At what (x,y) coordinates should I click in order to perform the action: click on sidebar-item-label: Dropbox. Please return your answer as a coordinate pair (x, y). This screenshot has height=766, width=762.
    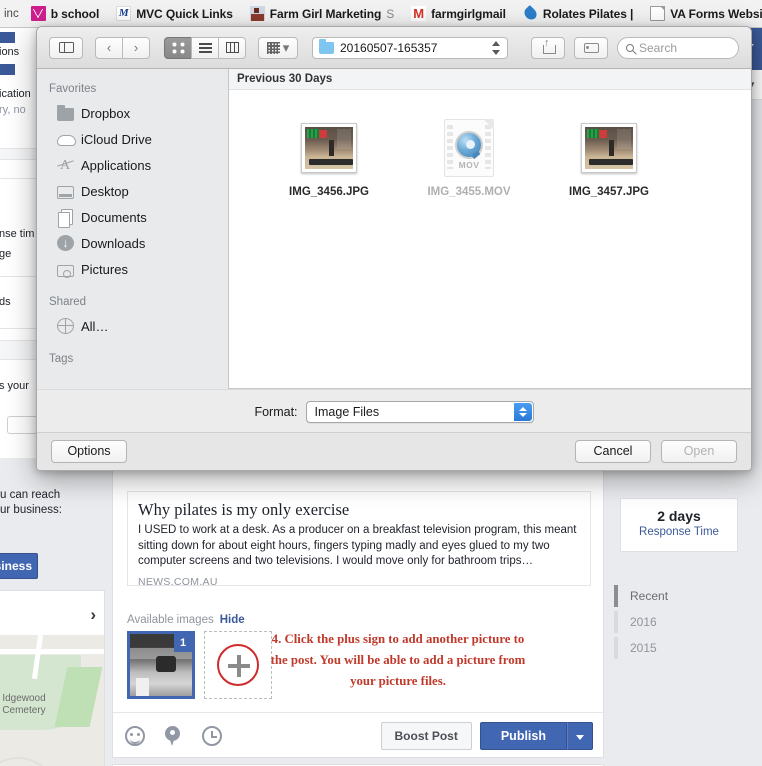
    Looking at the image, I should click on (106, 113).